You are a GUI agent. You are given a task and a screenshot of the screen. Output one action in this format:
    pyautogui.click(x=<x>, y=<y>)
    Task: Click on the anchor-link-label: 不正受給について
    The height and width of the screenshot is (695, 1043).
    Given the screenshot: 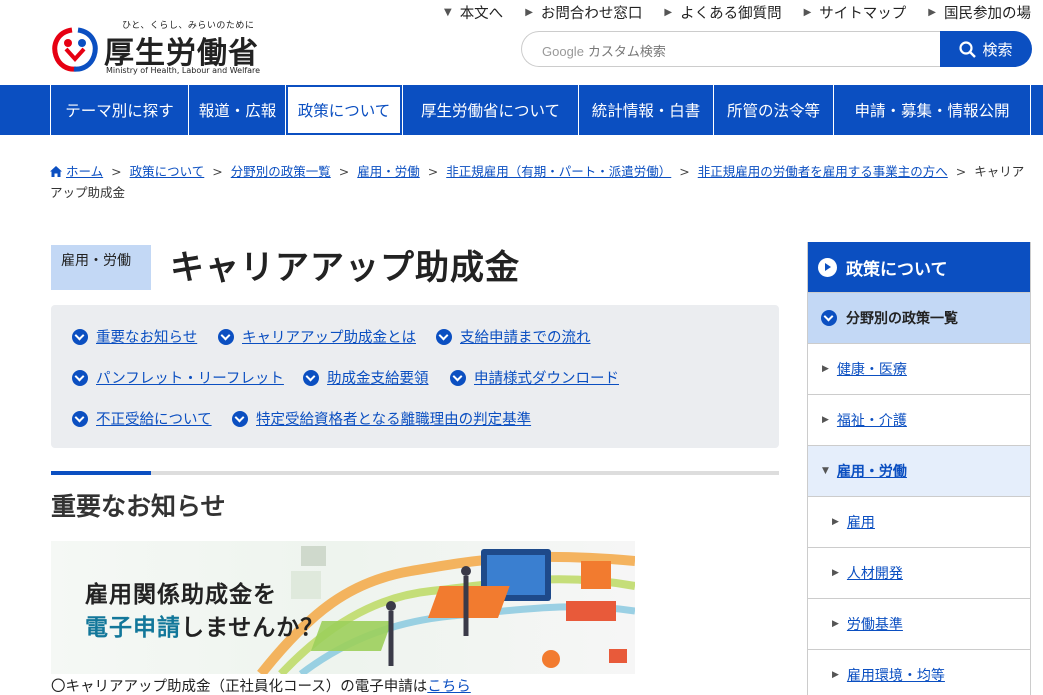 What is the action you would take?
    pyautogui.click(x=154, y=420)
    